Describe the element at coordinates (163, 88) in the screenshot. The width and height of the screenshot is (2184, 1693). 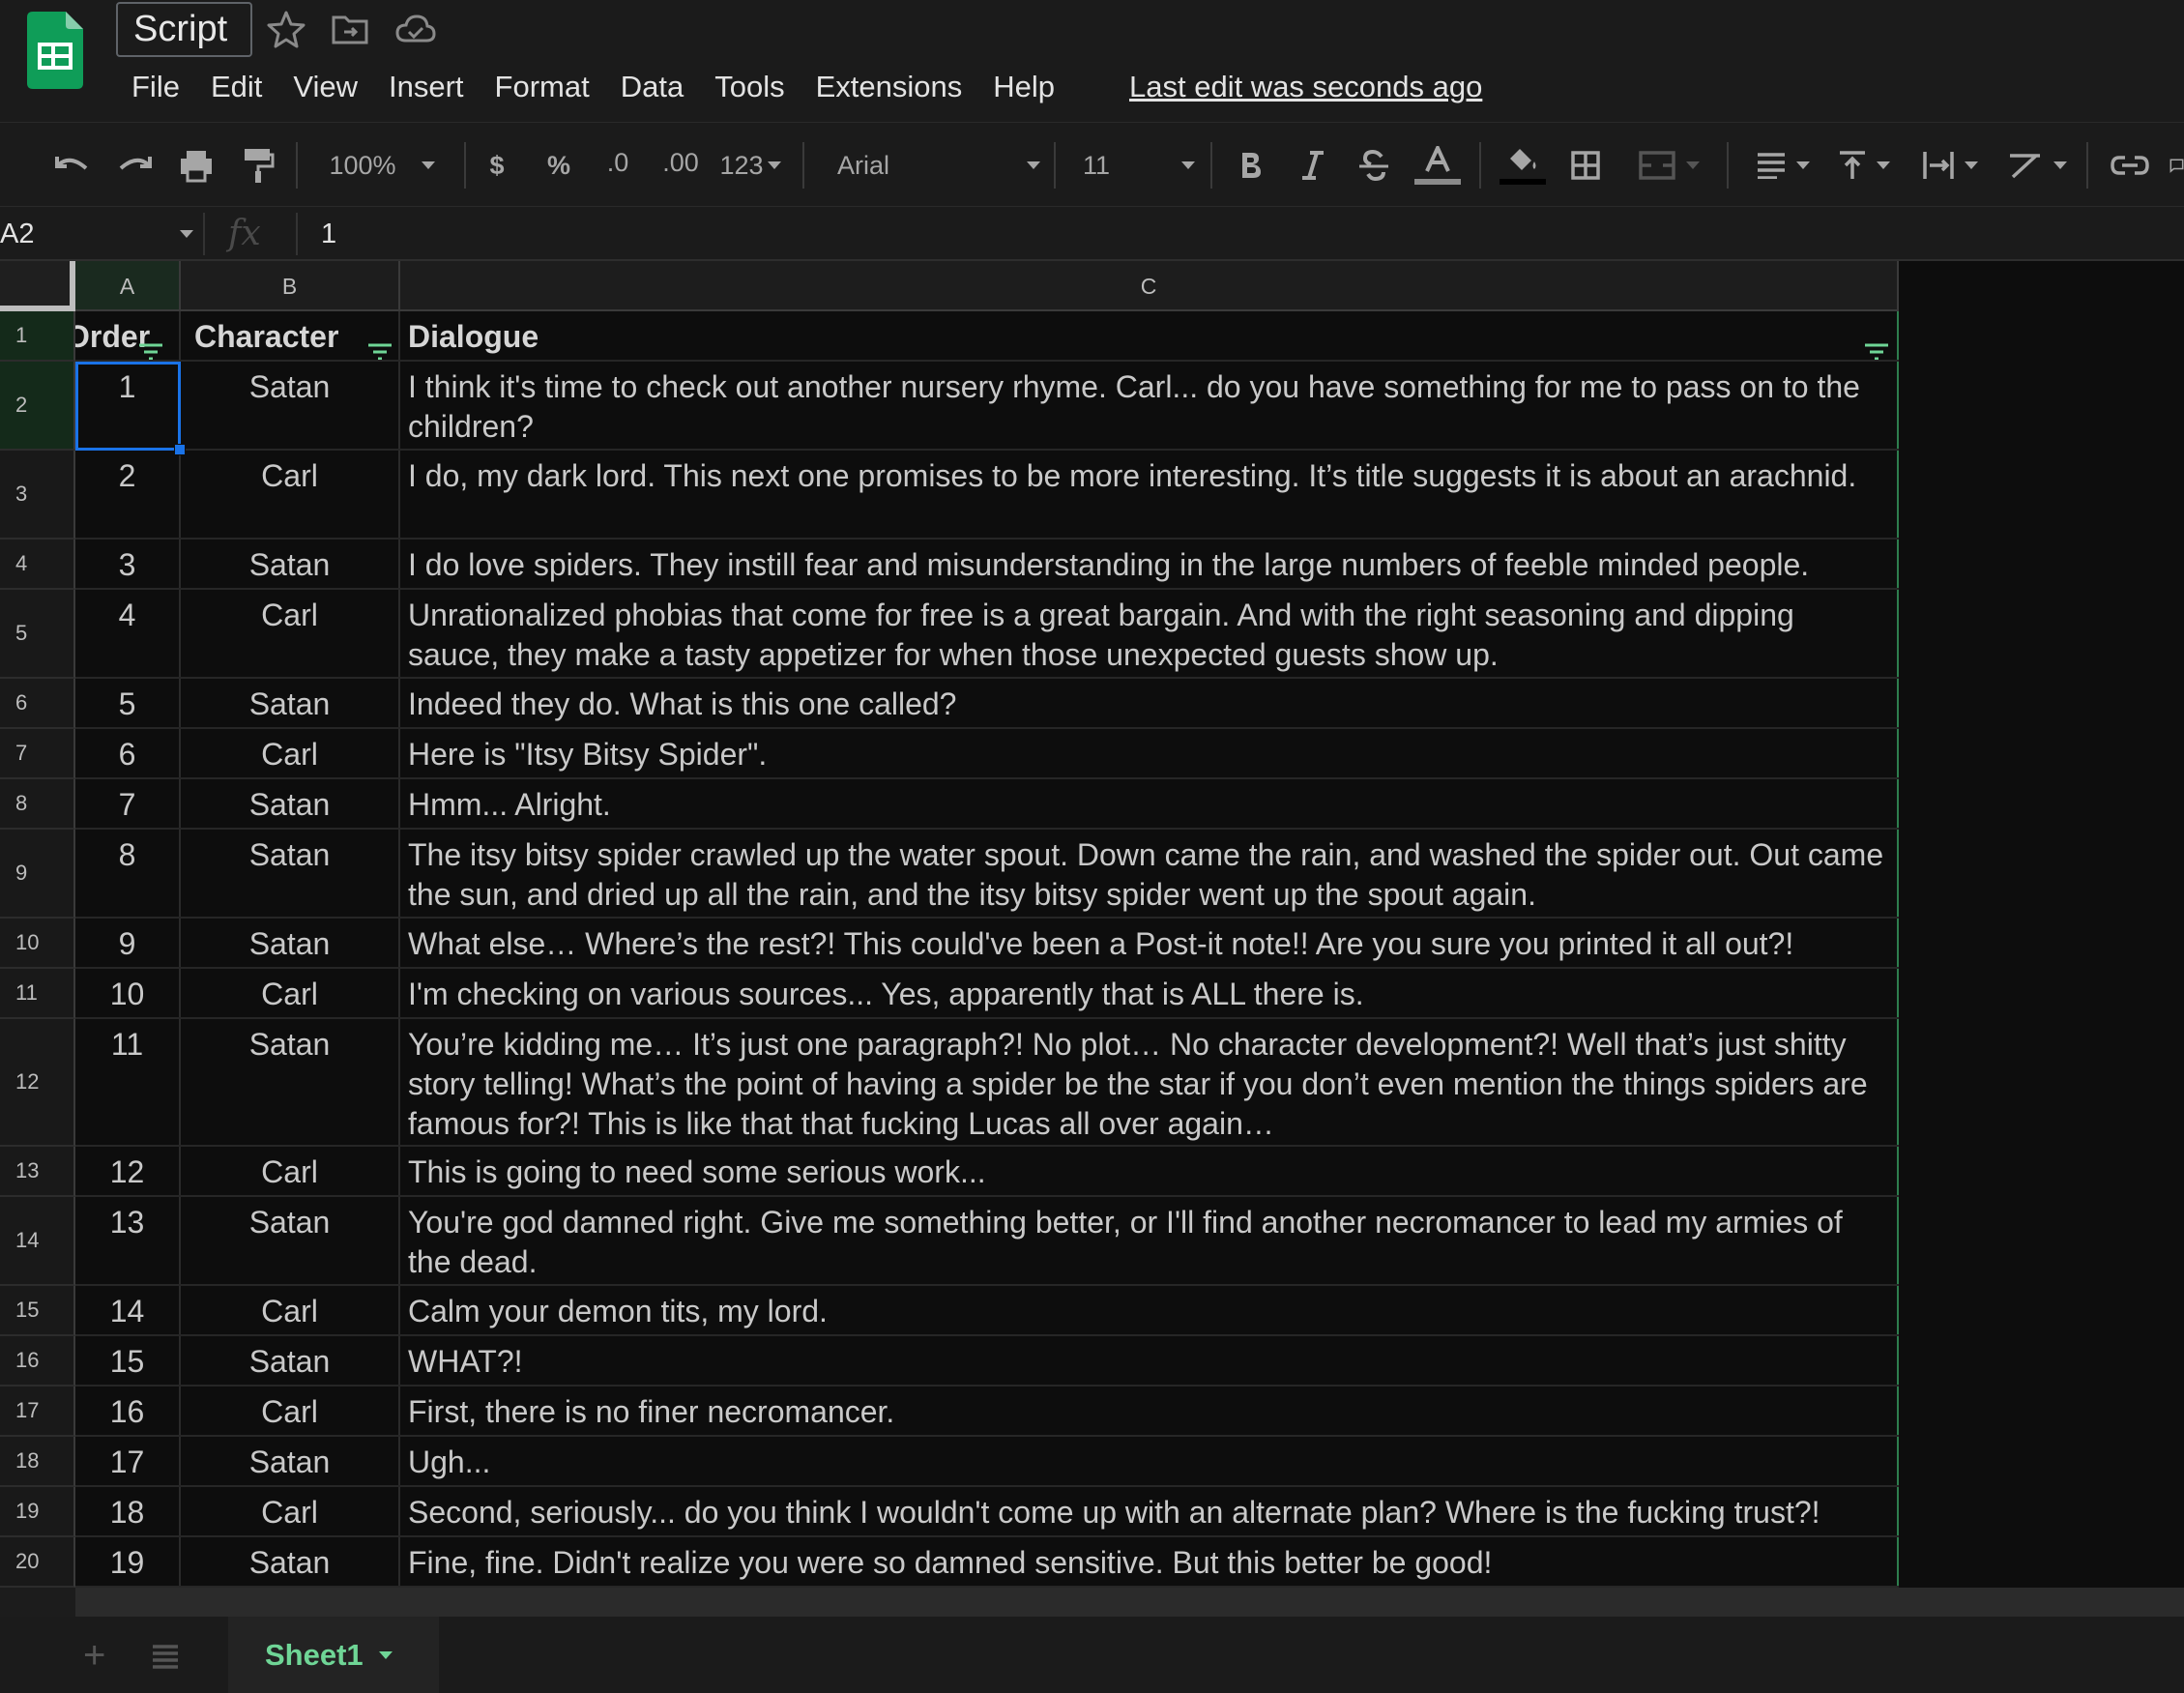
I see `menu-file: File` at that location.